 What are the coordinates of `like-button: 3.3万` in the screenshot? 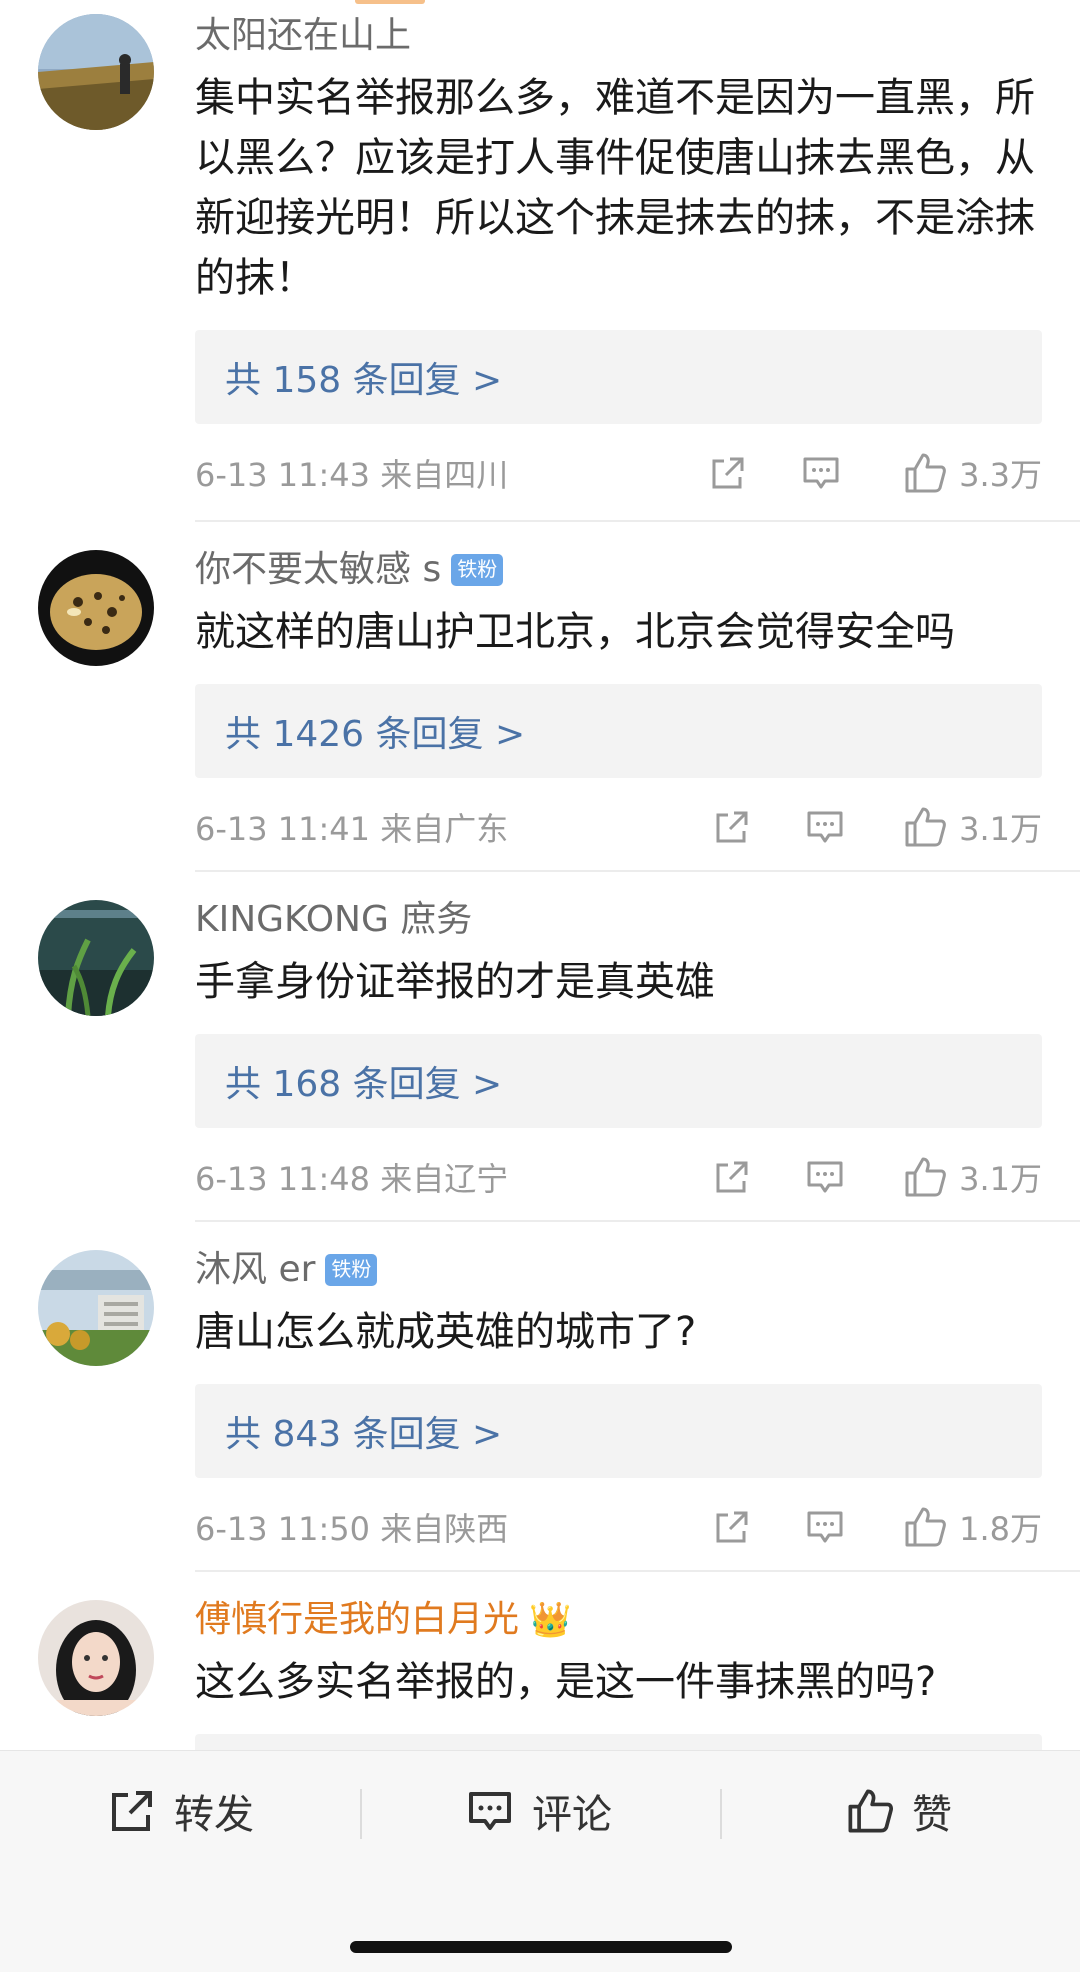 It's located at (972, 473).